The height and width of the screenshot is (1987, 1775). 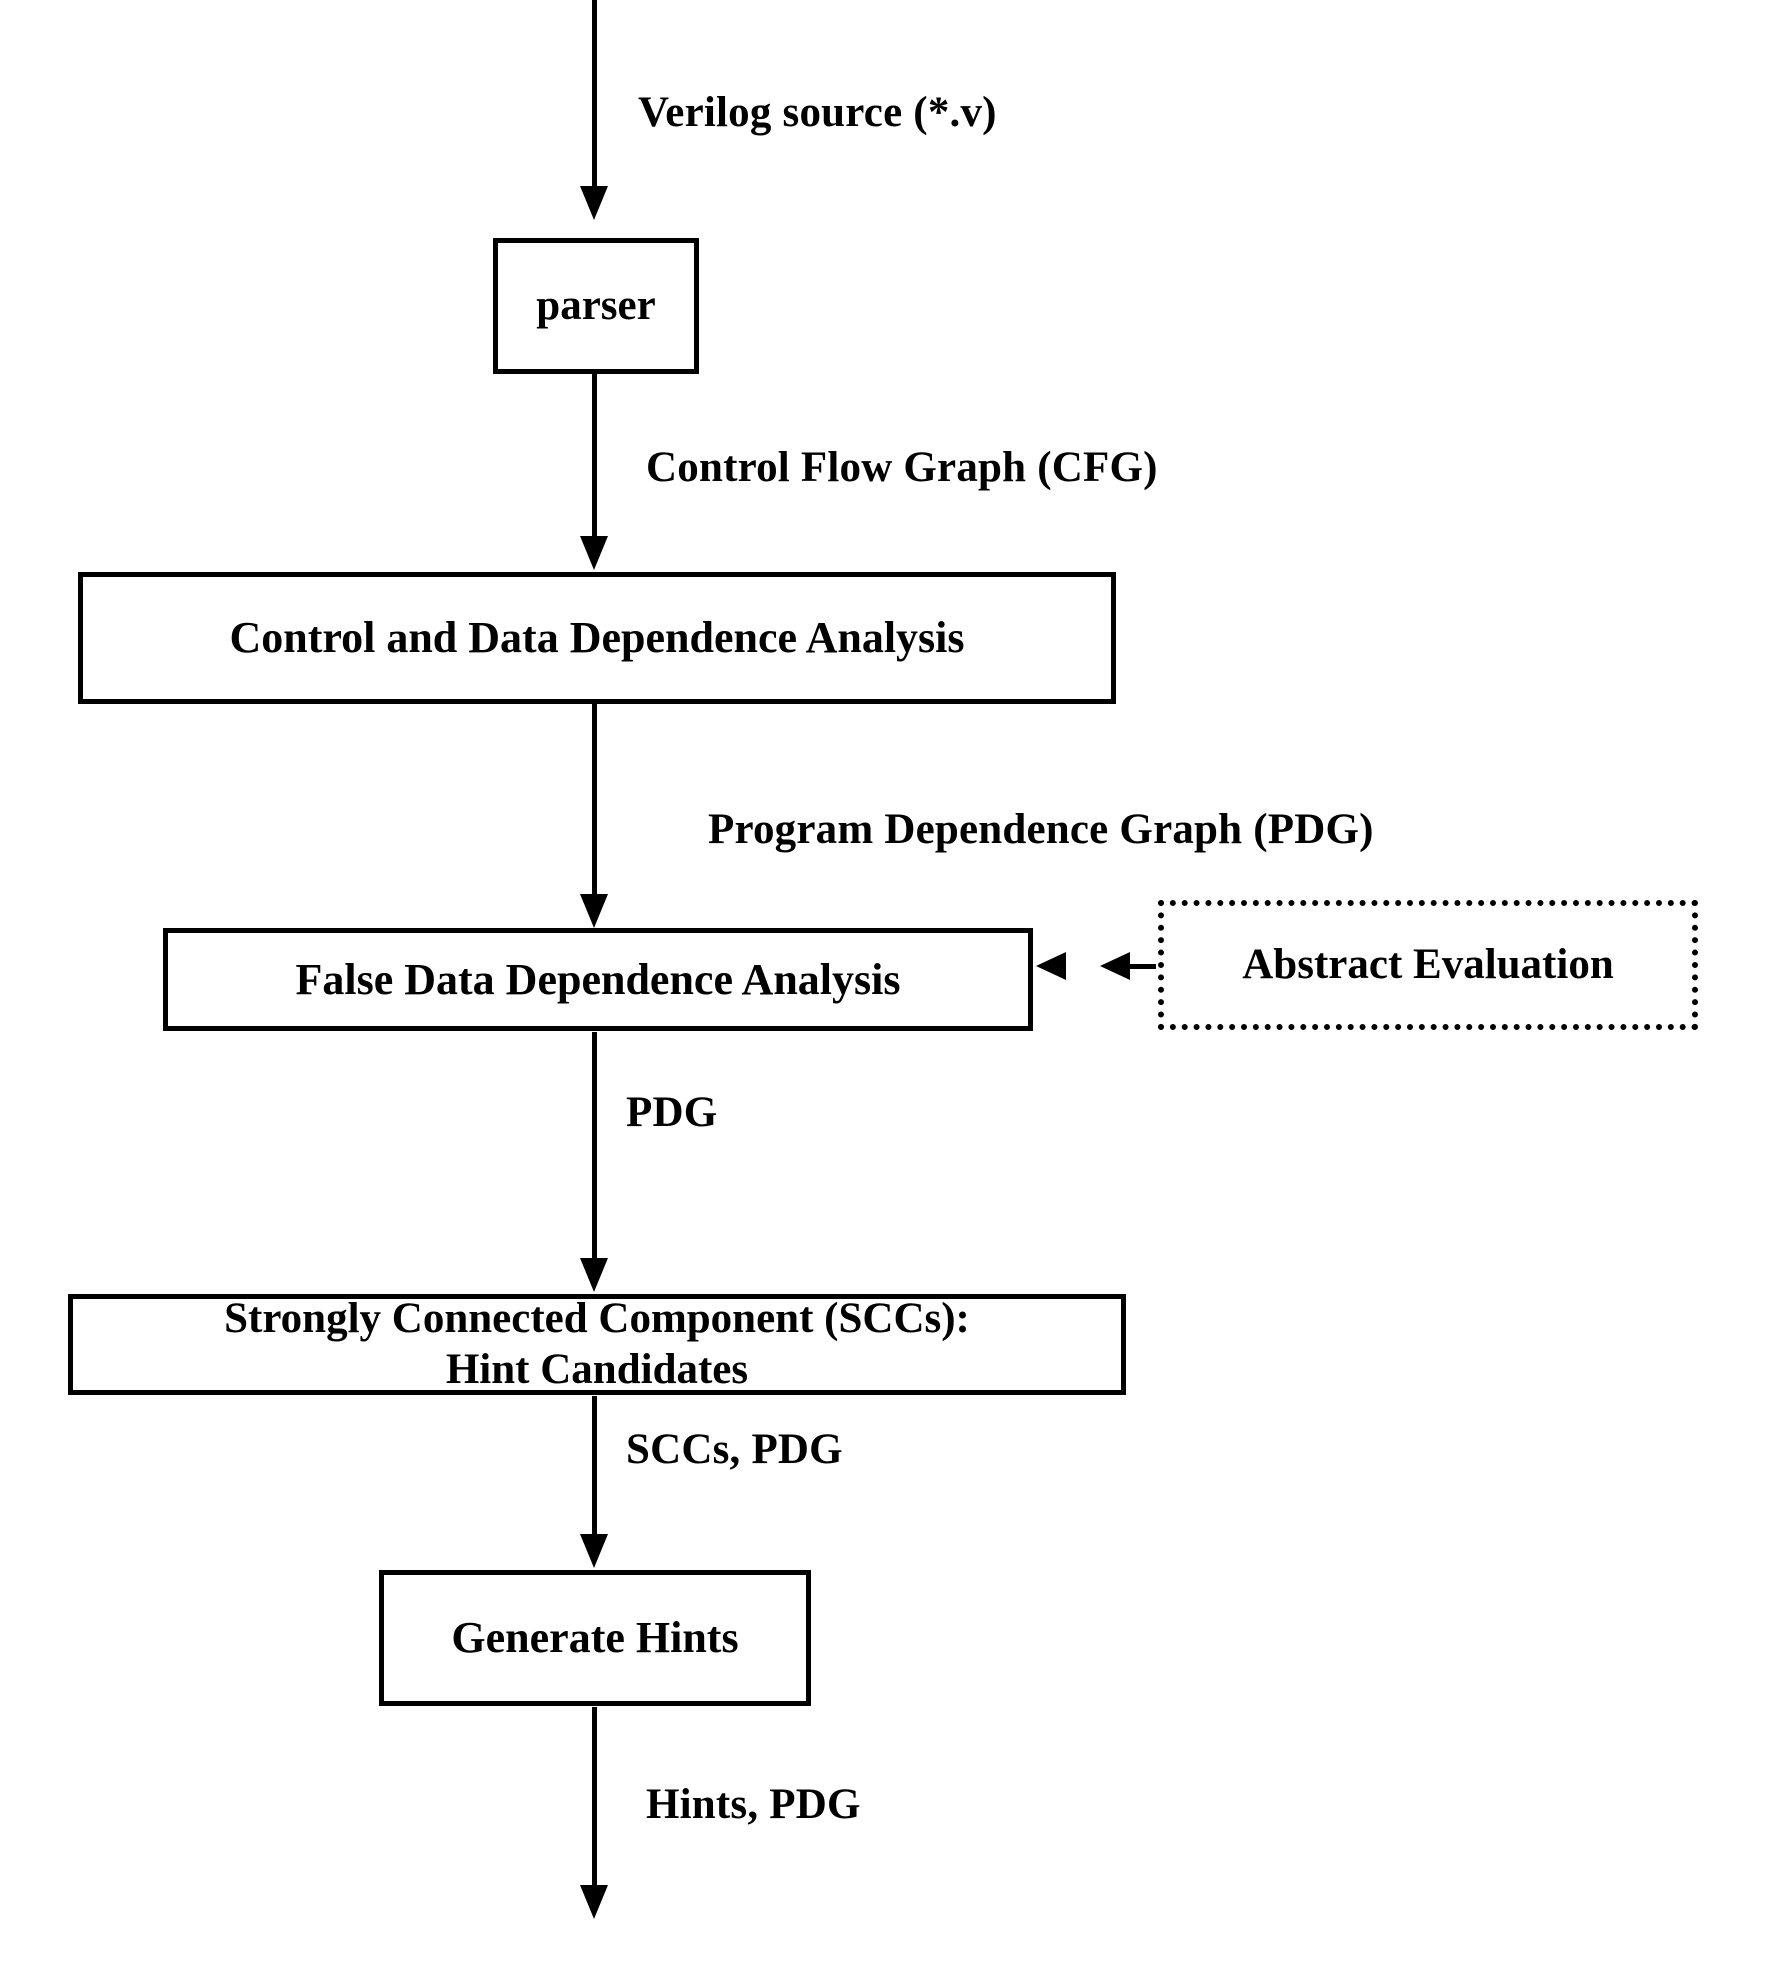 What do you see at coordinates (753, 1804) in the screenshot?
I see `edge-label-hints-pdg: Hints, PDG` at bounding box center [753, 1804].